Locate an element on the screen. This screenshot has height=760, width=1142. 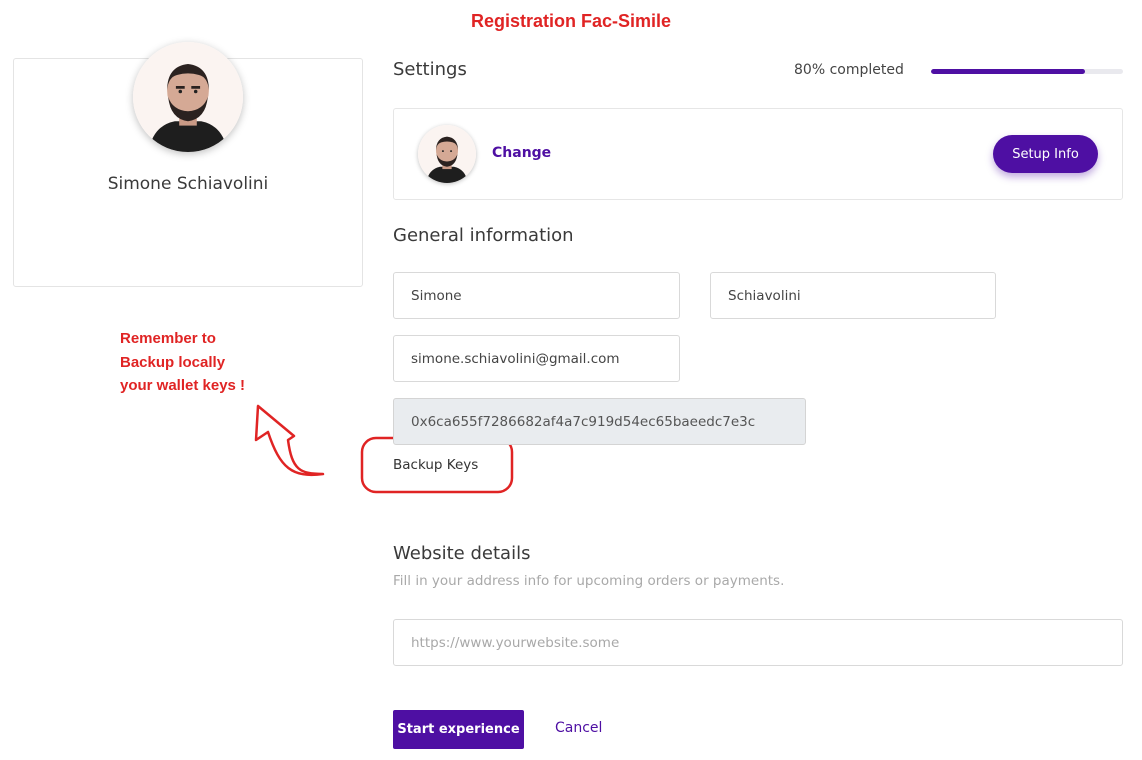
annotation-line: Backup locally is located at coordinates (173, 362).